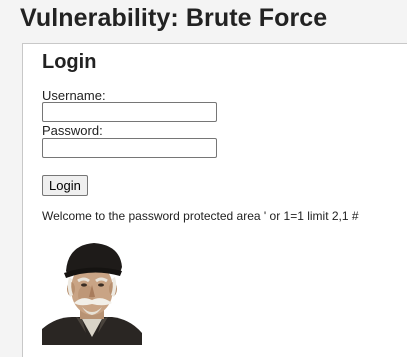 The width and height of the screenshot is (407, 357). What do you see at coordinates (129, 112) in the screenshot?
I see `username-input` at bounding box center [129, 112].